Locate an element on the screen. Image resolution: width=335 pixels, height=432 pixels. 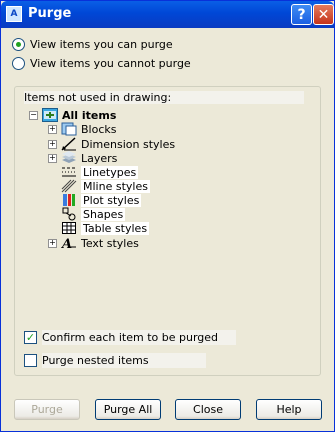
nested-label-bg: Purge nested items is located at coordinates (124, 360).